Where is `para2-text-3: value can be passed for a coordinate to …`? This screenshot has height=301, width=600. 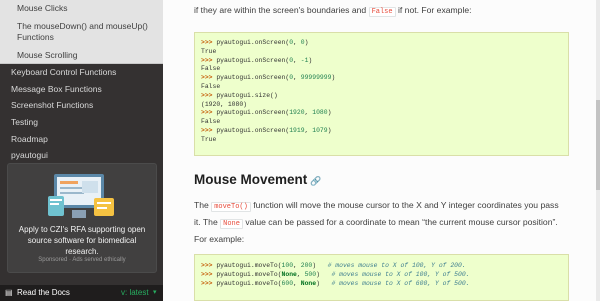
para2-text-3: value can be passed for a coordinate to … is located at coordinates (376, 230).